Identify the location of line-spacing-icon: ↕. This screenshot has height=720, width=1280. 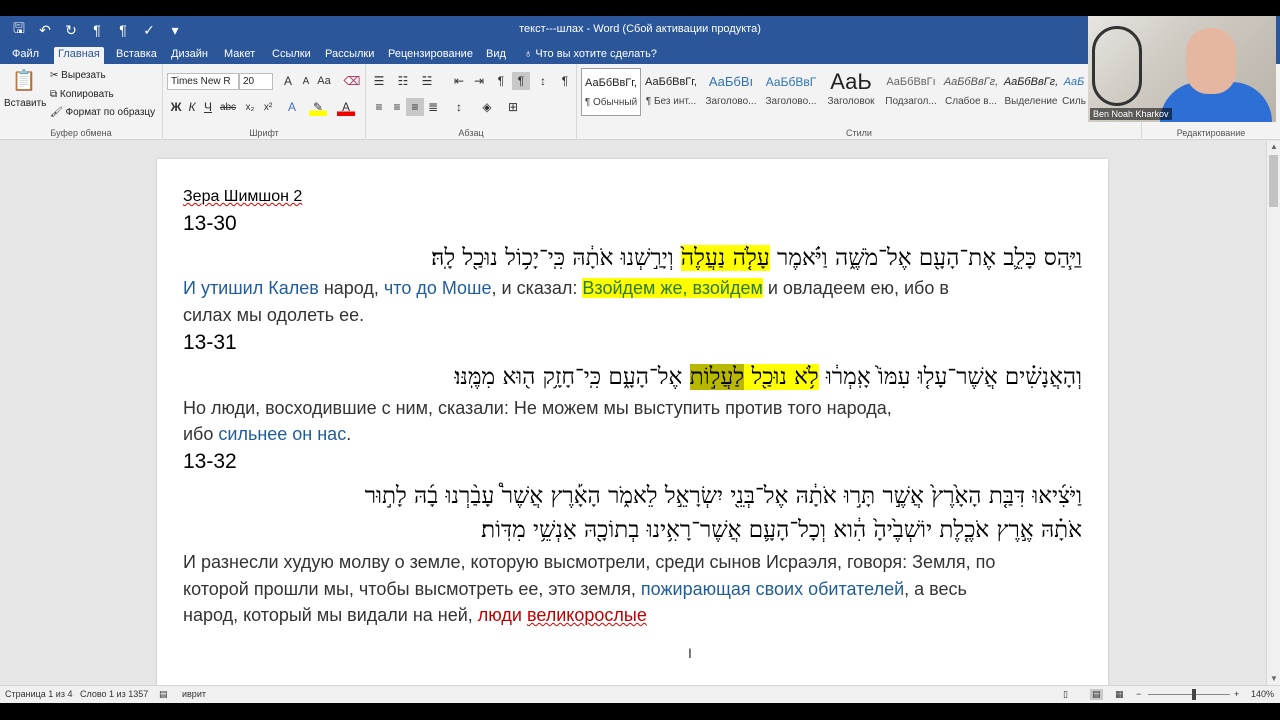
(459, 107).